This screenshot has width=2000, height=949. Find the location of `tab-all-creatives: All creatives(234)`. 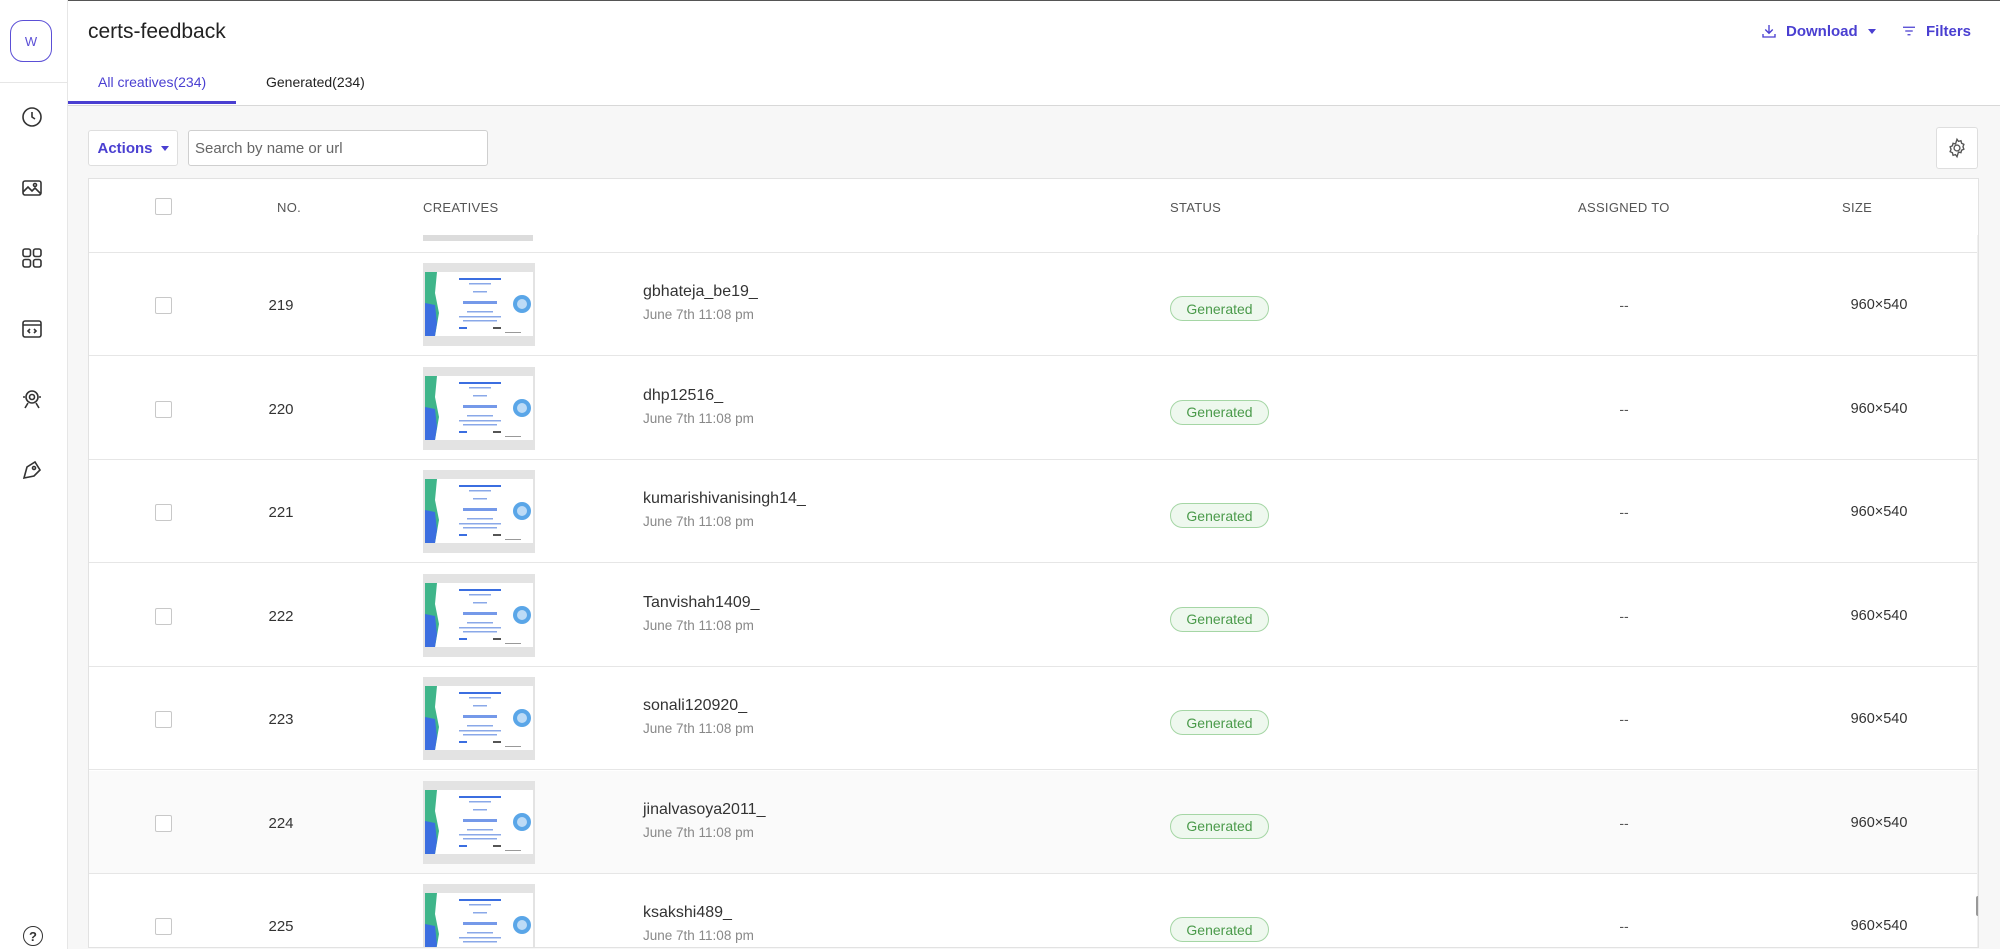

tab-all-creatives: All creatives(234) is located at coordinates (152, 82).